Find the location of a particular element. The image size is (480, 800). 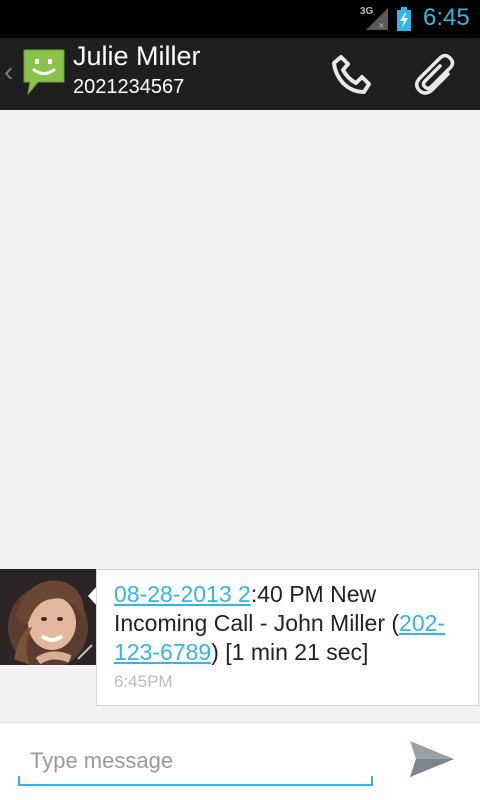

message-input is located at coordinates (195, 761).